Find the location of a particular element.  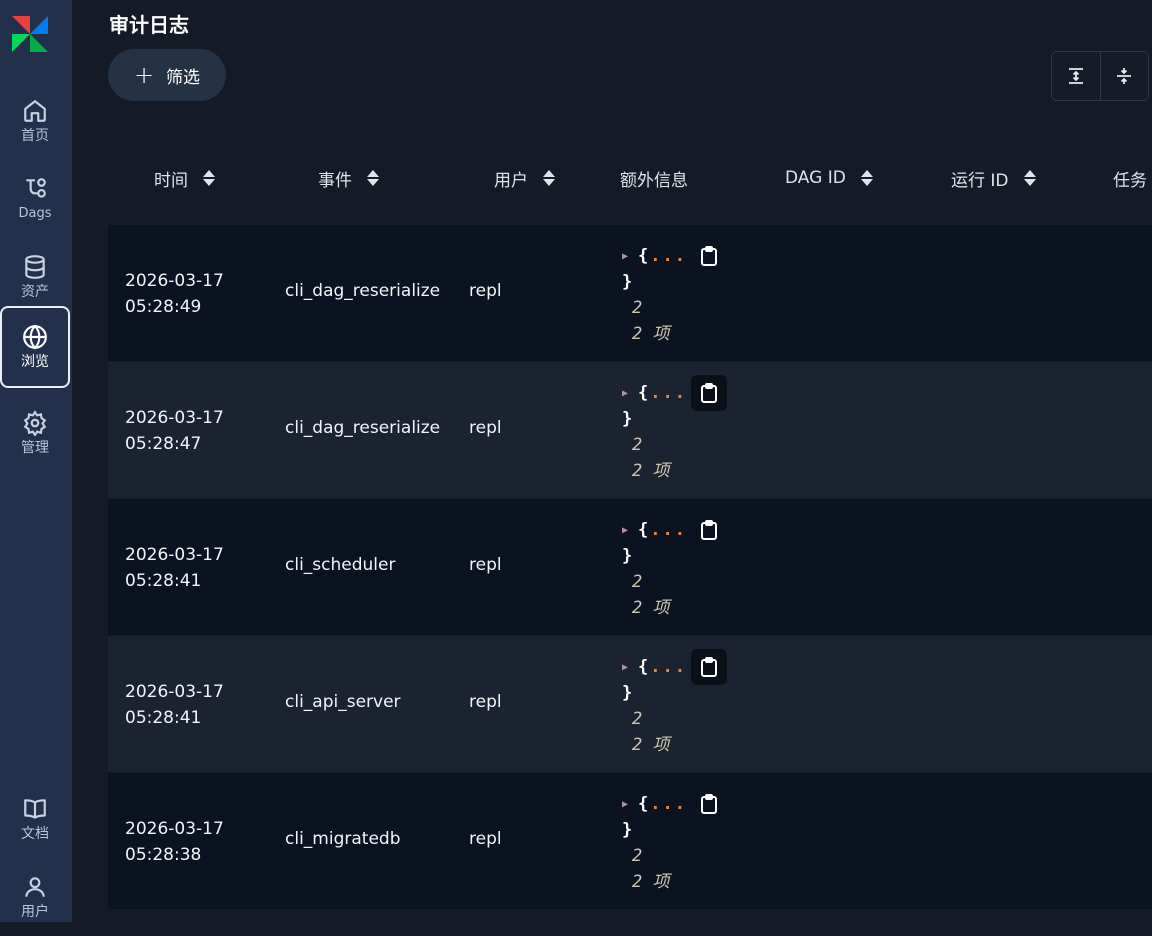

nav-home-label: 首页 is located at coordinates (35, 136).